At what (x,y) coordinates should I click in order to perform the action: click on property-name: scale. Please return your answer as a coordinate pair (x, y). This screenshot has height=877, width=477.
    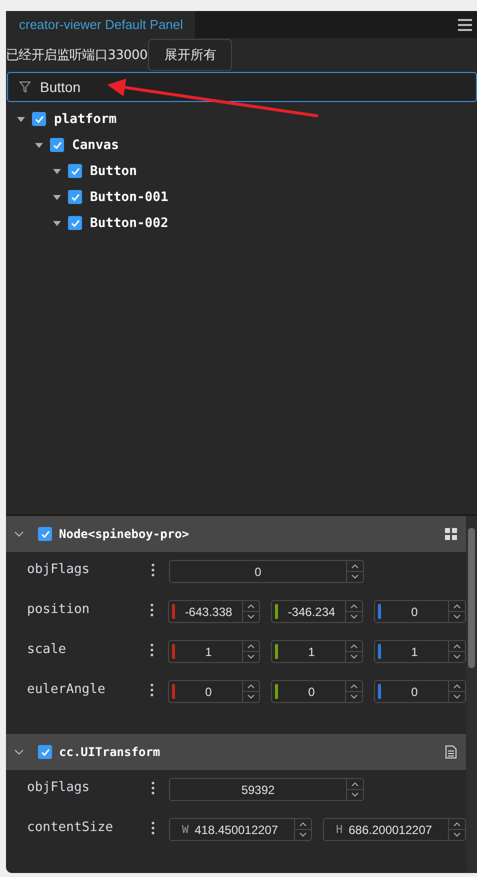
    Looking at the image, I should click on (47, 649).